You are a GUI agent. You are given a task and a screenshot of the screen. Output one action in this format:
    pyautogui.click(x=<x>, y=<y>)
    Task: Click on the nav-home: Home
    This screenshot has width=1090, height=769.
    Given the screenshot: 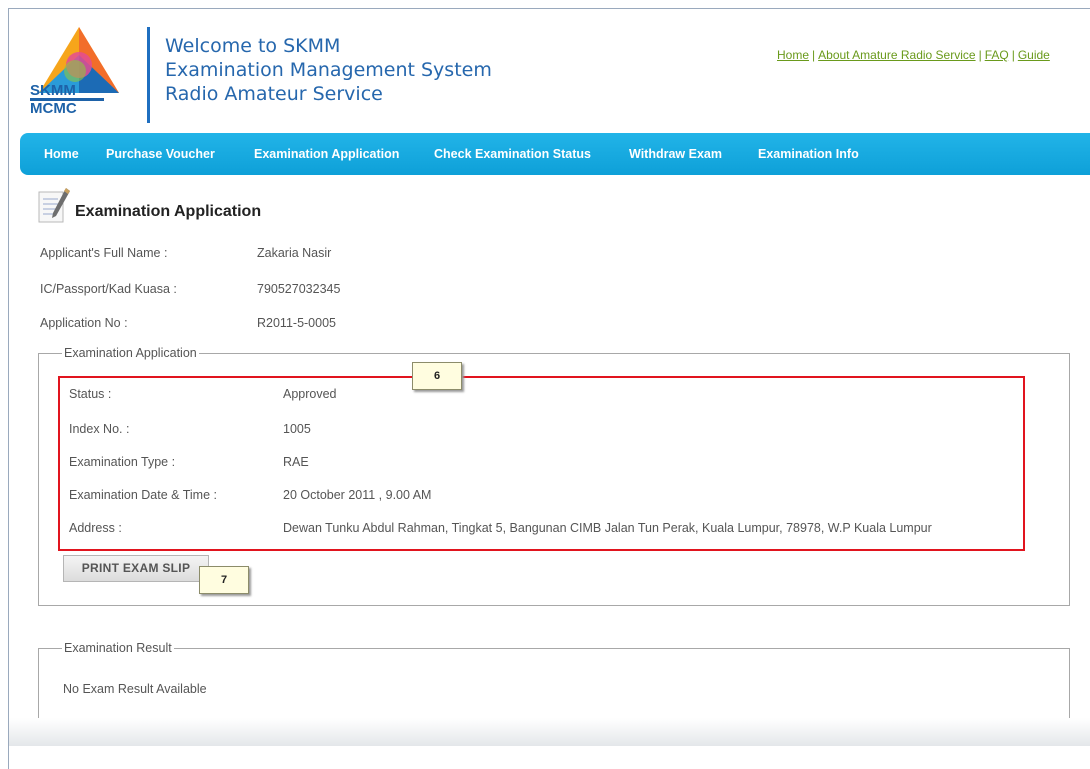 What is the action you would take?
    pyautogui.click(x=61, y=154)
    